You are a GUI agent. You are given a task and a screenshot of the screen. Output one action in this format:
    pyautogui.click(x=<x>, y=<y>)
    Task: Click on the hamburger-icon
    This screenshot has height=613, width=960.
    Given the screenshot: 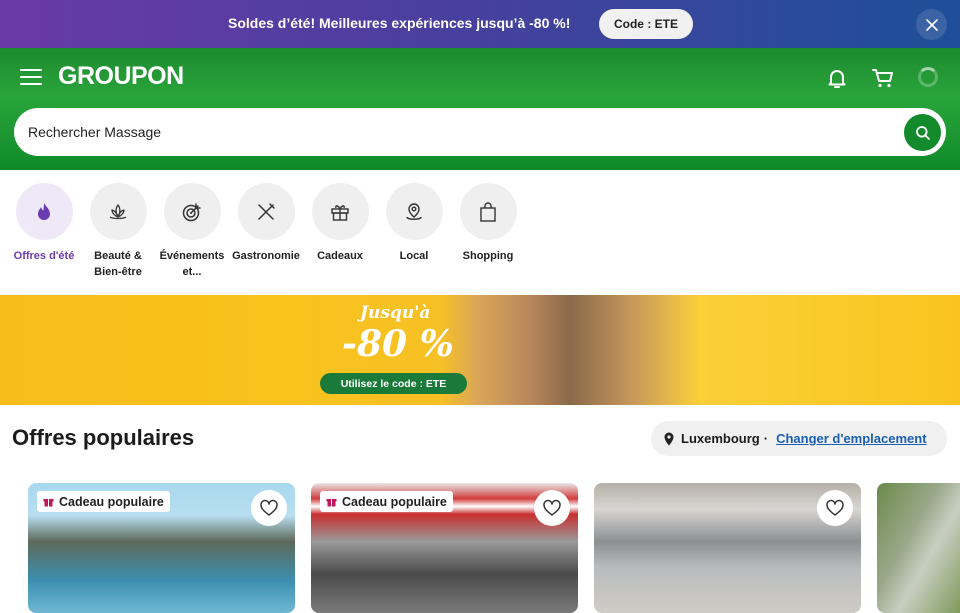 What is the action you would take?
    pyautogui.click(x=31, y=77)
    